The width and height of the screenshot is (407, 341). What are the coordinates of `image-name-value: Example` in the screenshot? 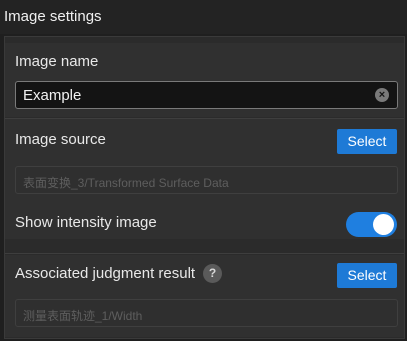 It's located at (52, 95).